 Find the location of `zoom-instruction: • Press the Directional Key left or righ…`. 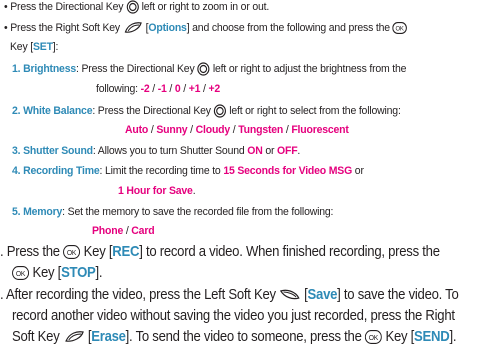

zoom-instruction: • Press the Directional Key left or righ… is located at coordinates (137, 7).